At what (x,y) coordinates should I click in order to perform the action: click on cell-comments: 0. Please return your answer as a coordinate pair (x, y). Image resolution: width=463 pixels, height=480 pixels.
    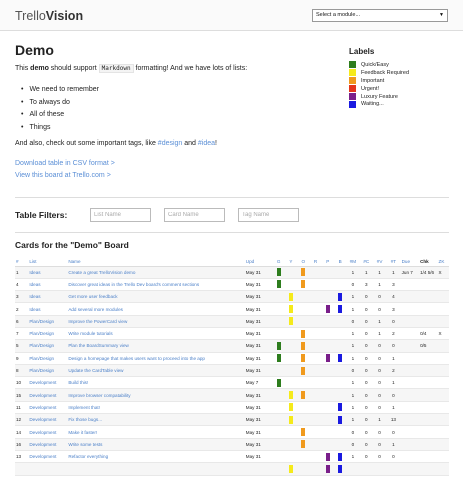
    Looking at the image, I should click on (366, 297).